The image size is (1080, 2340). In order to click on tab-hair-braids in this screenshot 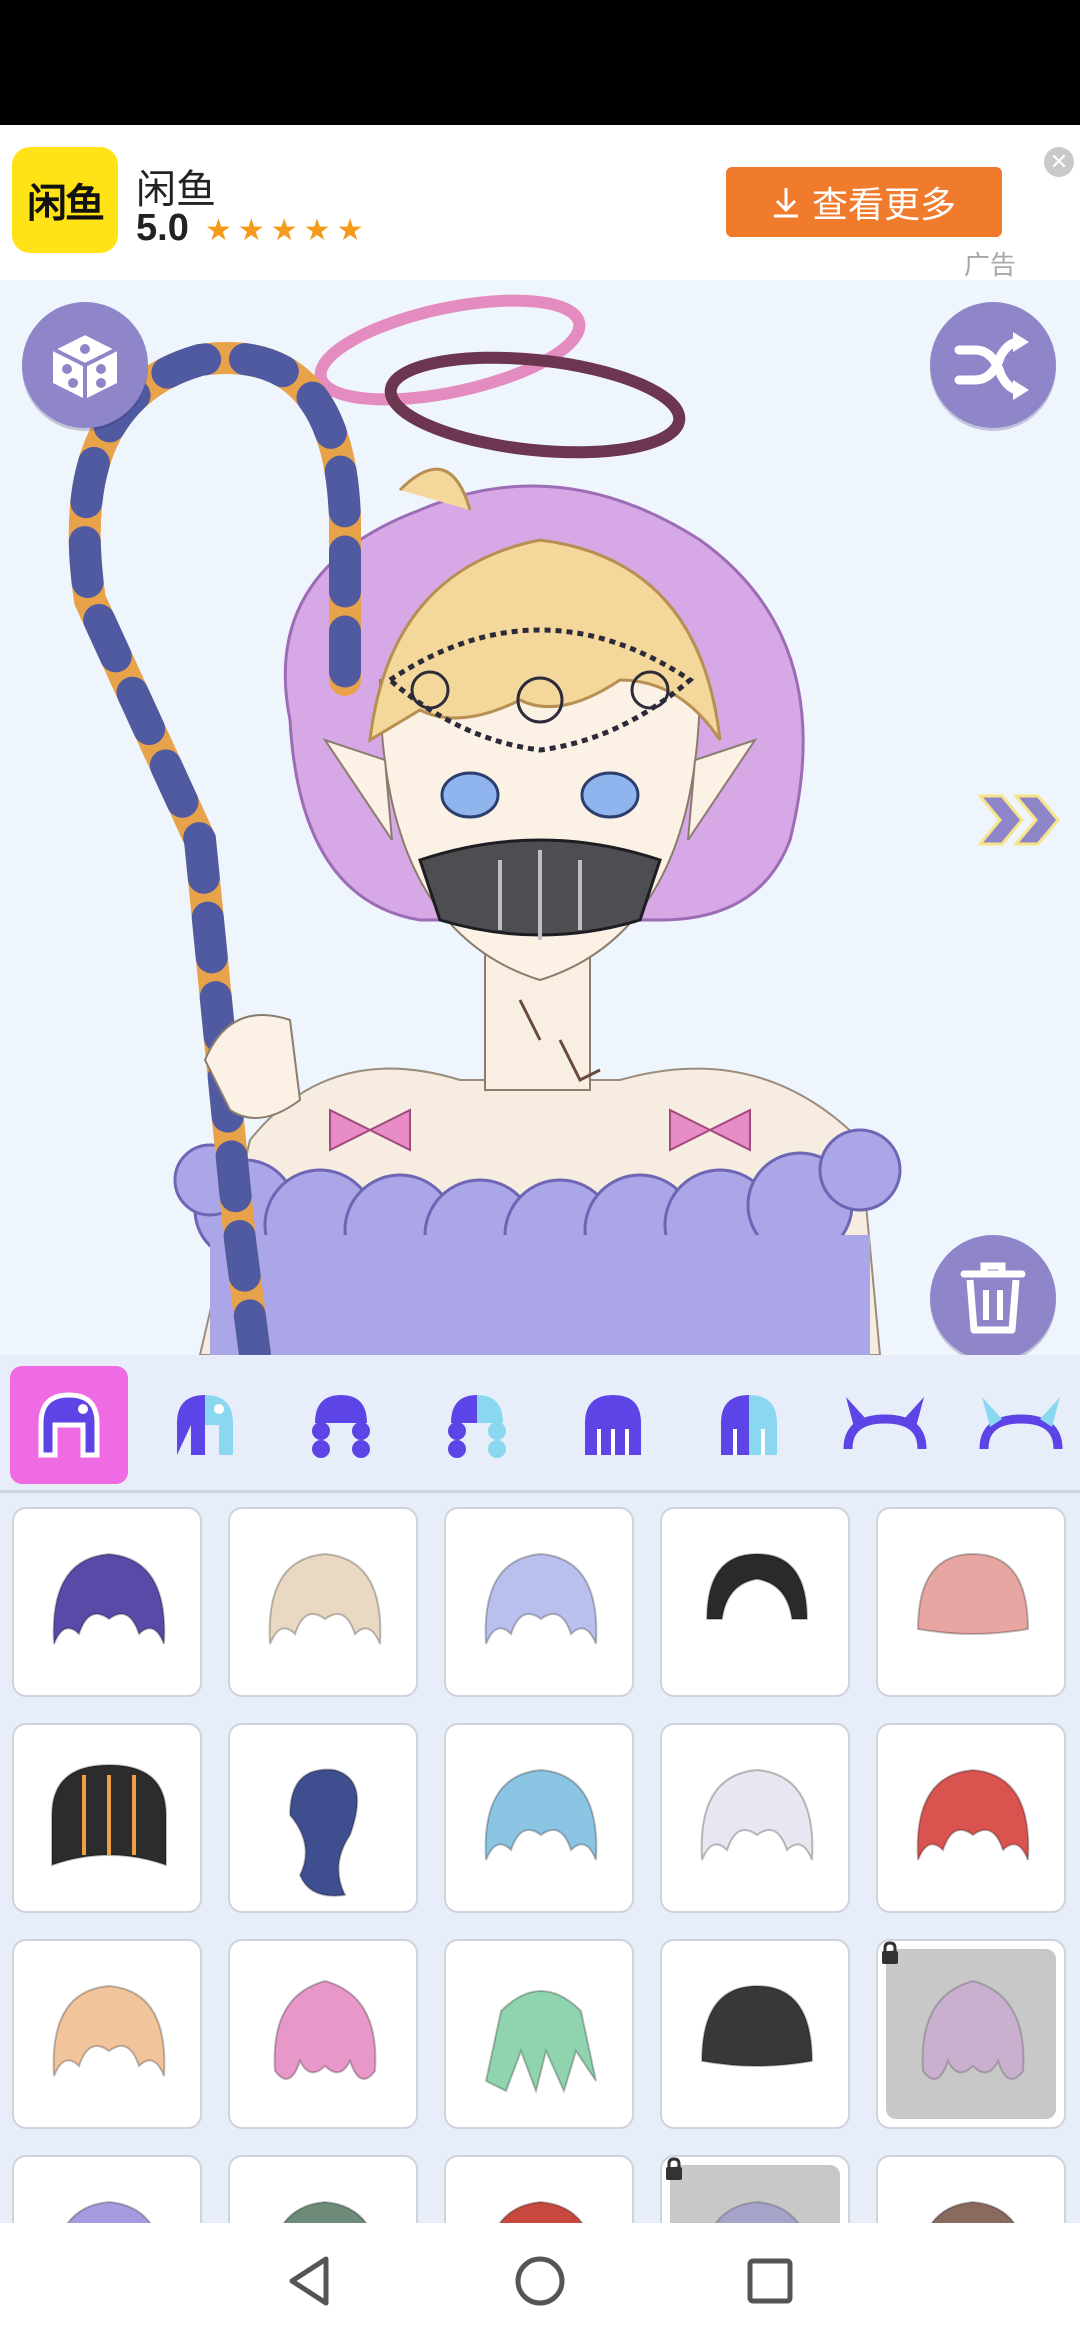, I will do `click(341, 1425)`.